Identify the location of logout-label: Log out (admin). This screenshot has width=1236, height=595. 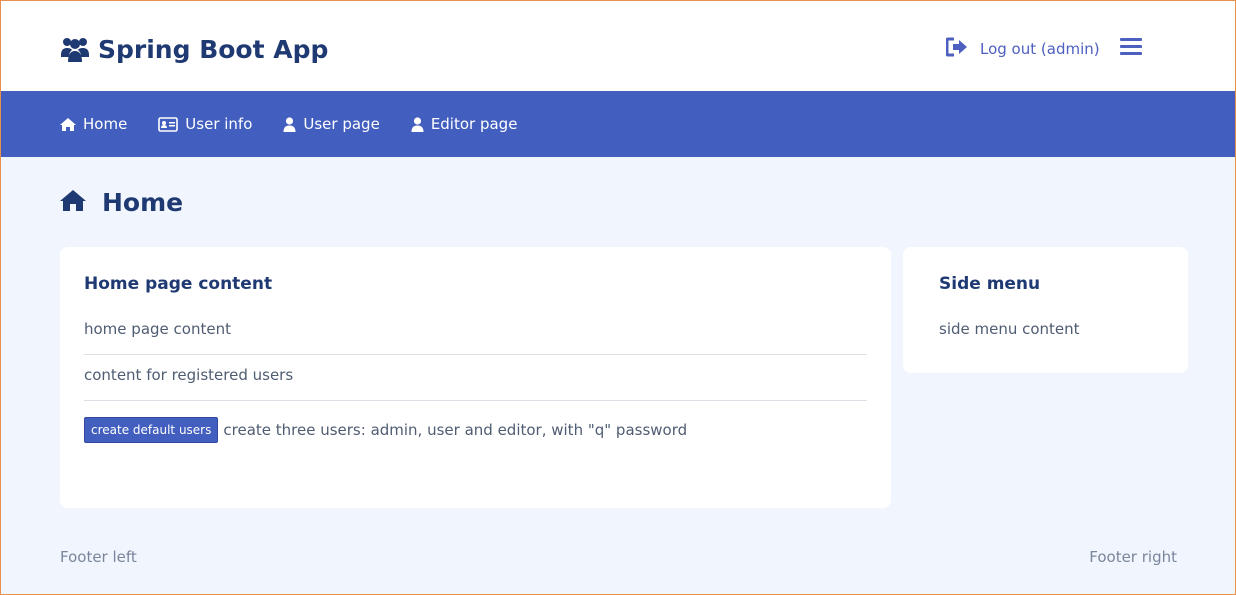
(1040, 49).